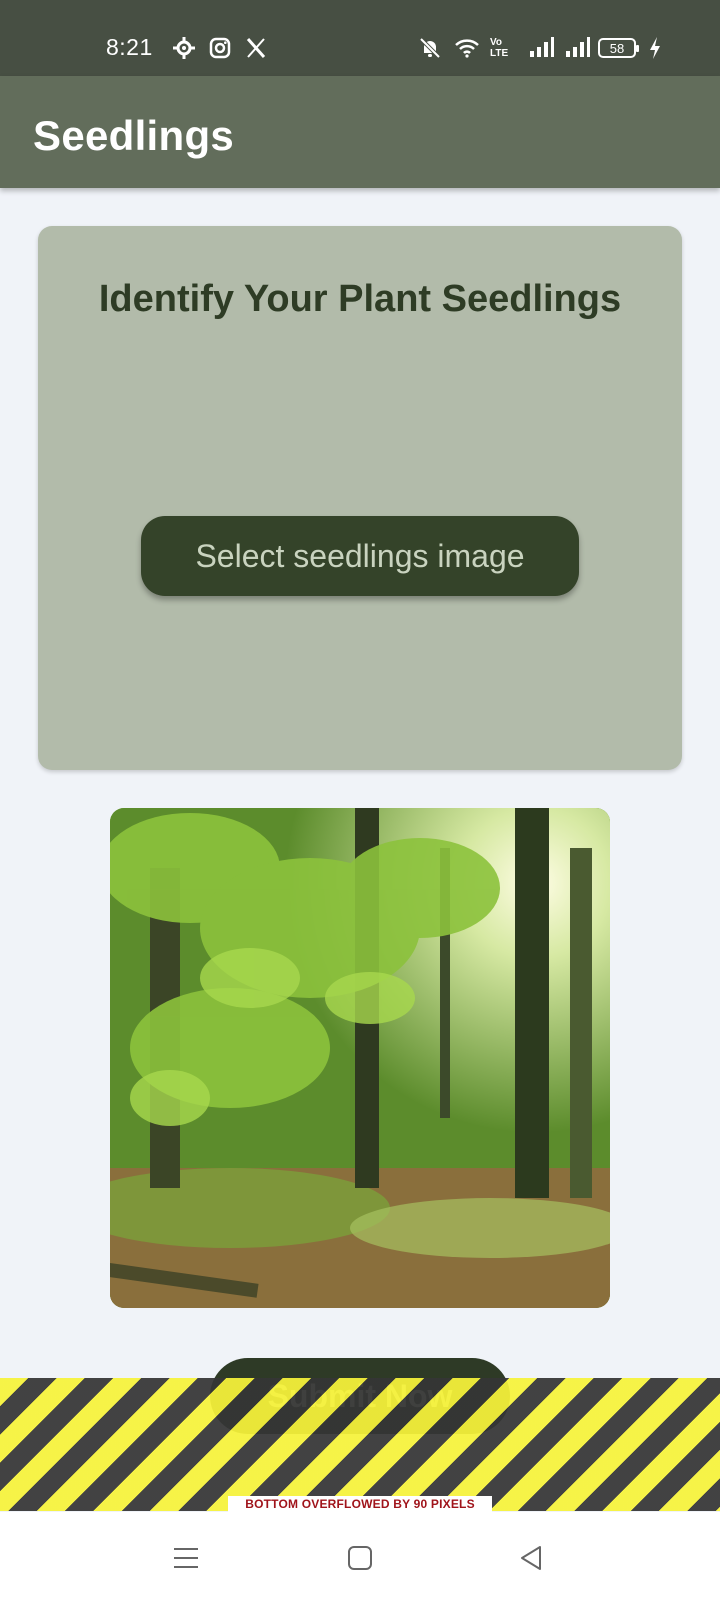 This screenshot has width=720, height=1600. Describe the element at coordinates (134, 135) in the screenshot. I see `page-title: Seedlings` at that location.